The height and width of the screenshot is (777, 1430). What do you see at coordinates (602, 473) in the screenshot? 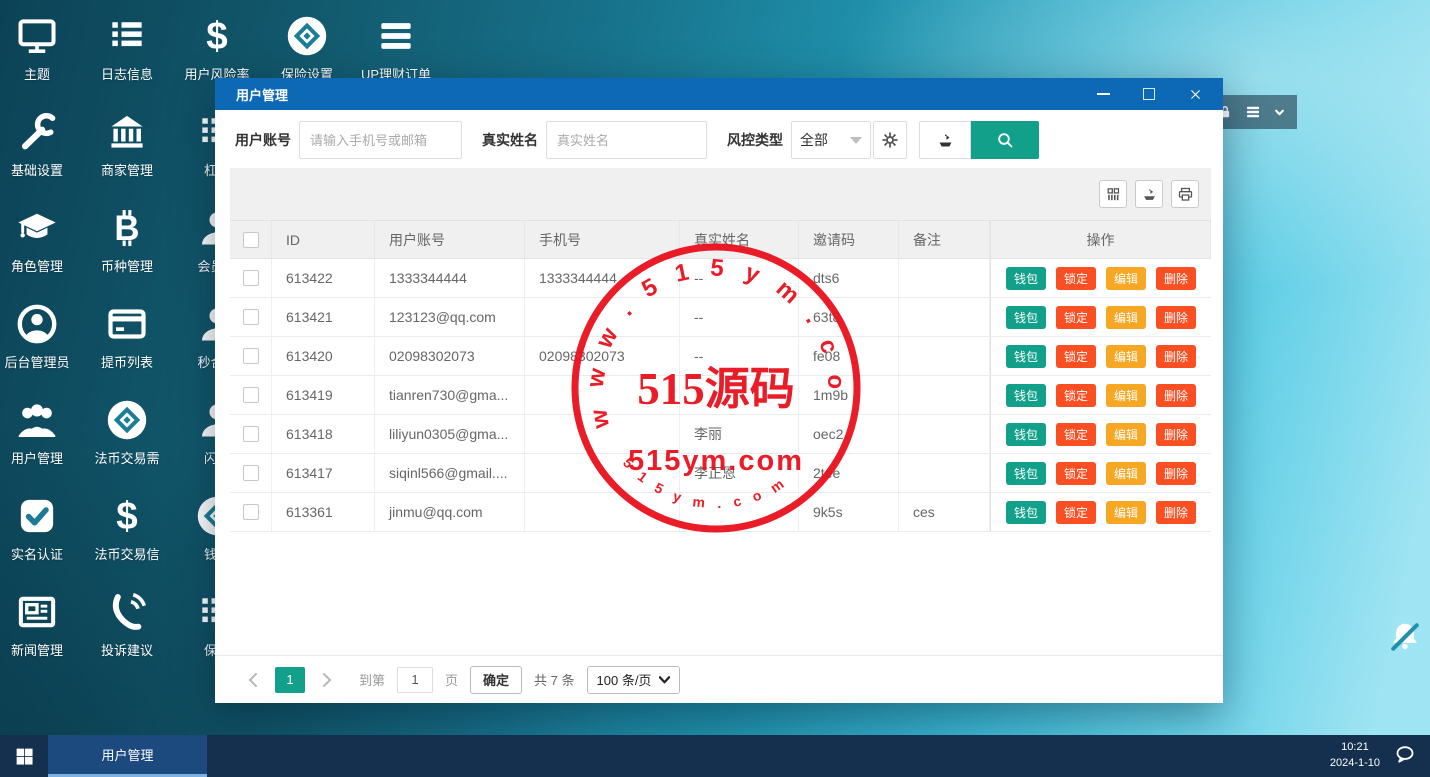
I see `cell-phone` at bounding box center [602, 473].